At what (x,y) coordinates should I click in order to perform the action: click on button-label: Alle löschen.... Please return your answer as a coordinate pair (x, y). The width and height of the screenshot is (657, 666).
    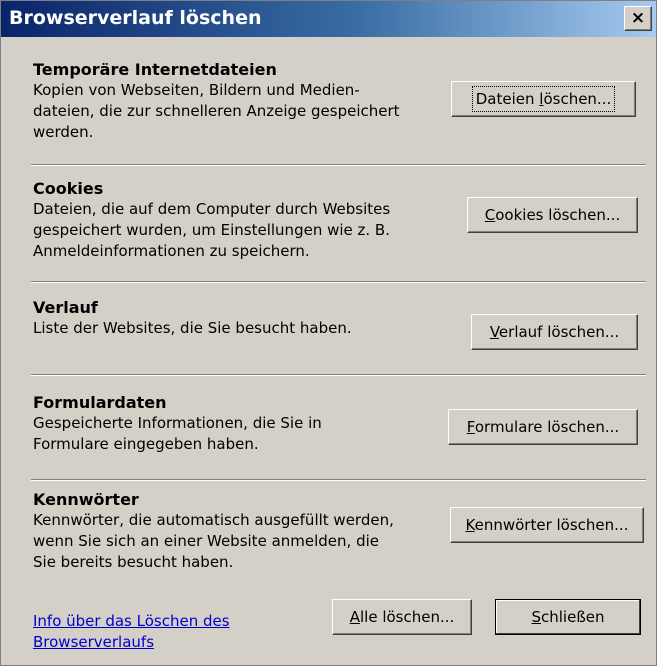
    Looking at the image, I should click on (402, 617).